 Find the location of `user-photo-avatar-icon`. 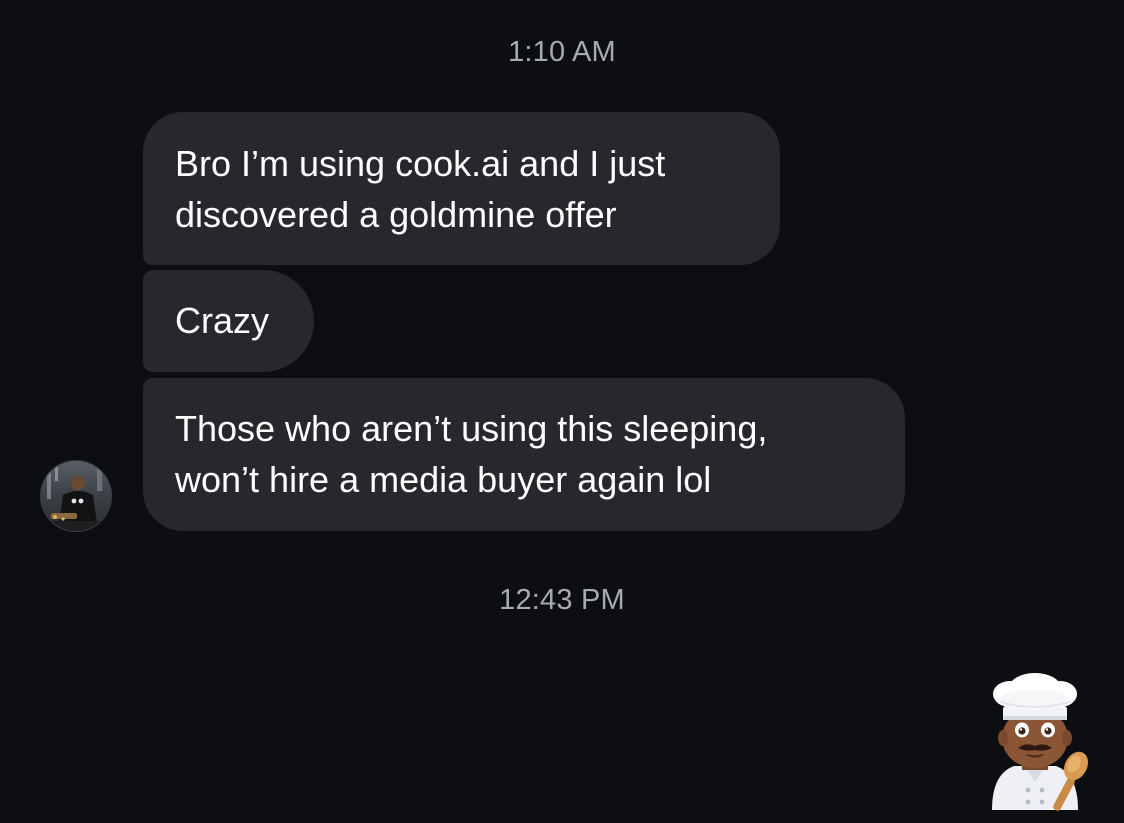

user-photo-avatar-icon is located at coordinates (76, 496).